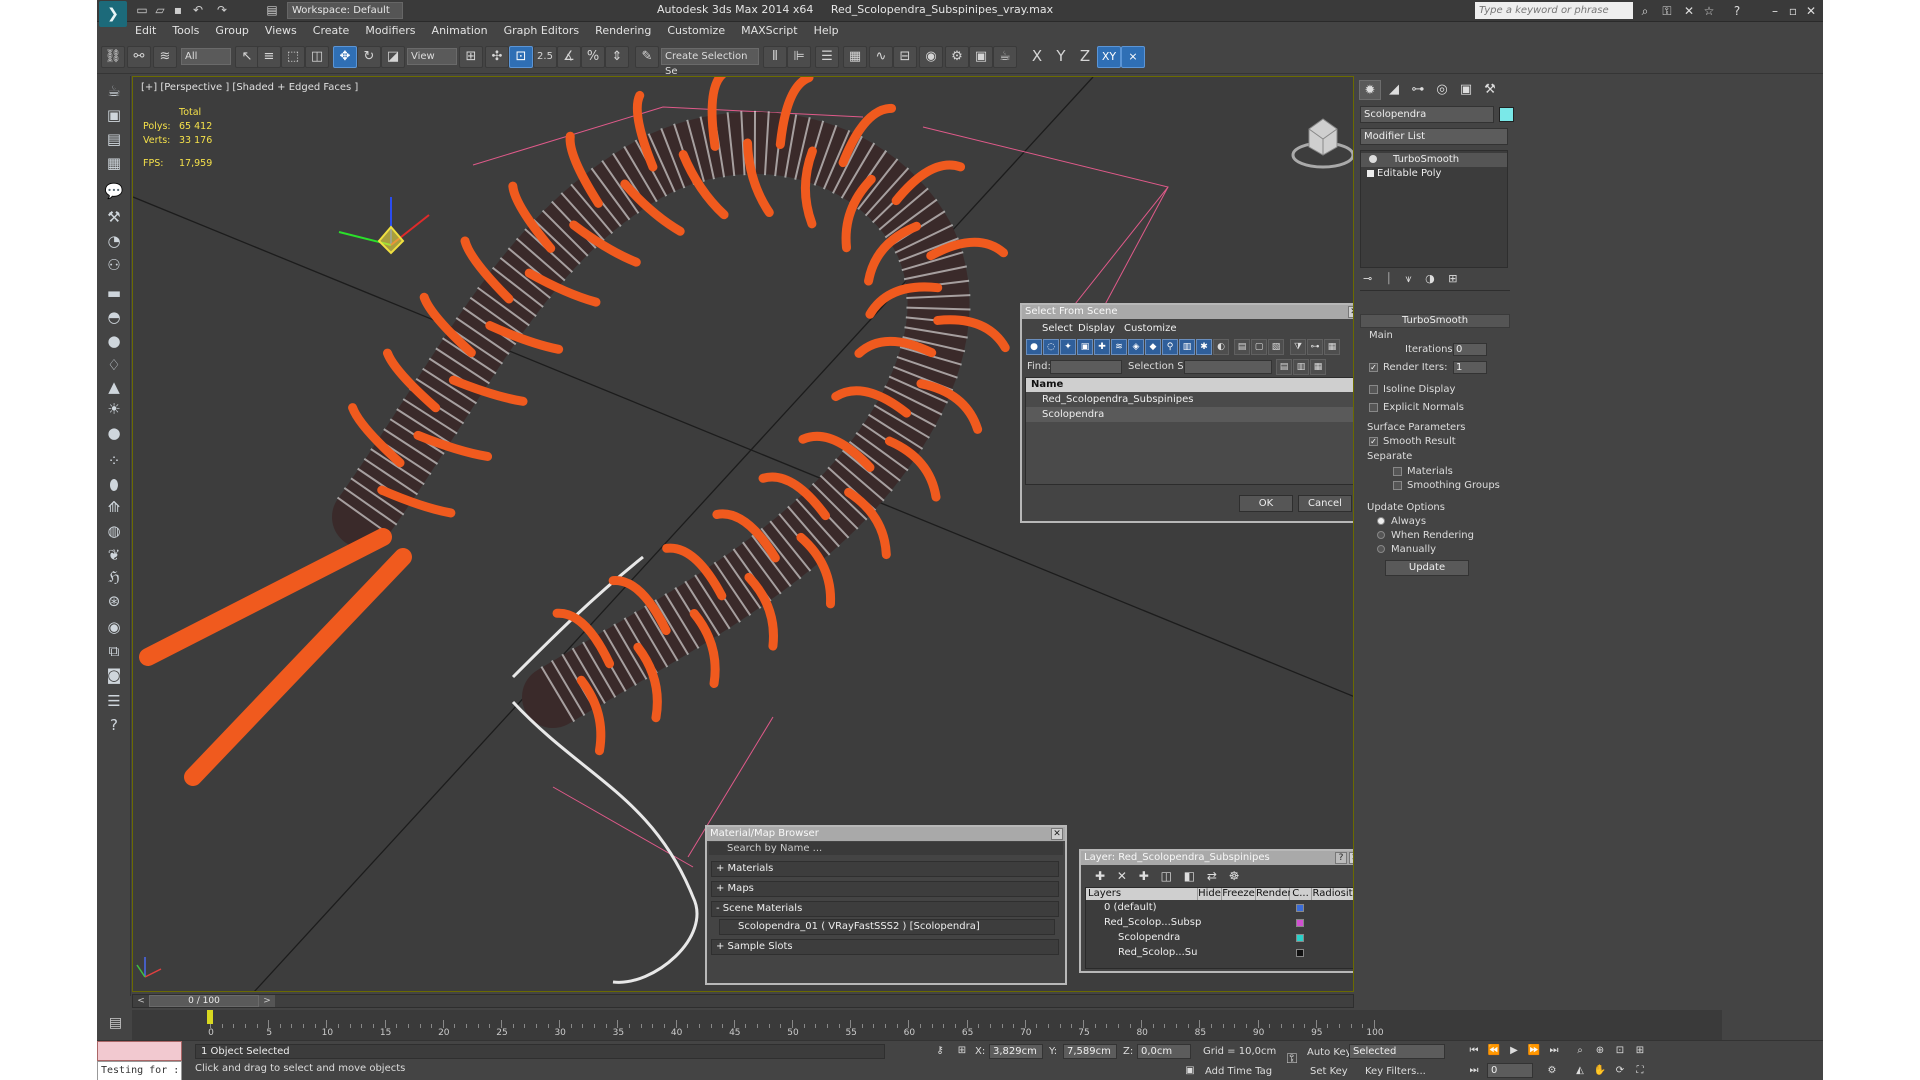 This screenshot has height=1080, width=1920. I want to click on stack-turbosmooth: TurboSmooth, so click(1434, 160).